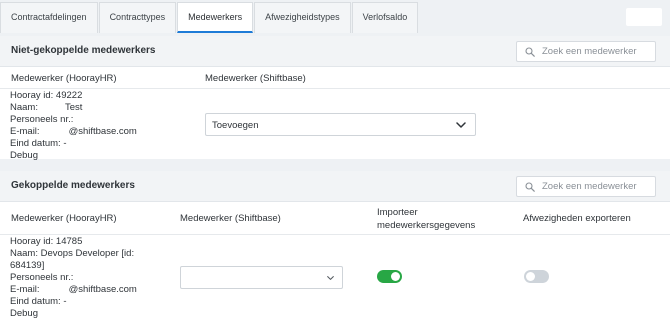 The height and width of the screenshot is (319, 670). Describe the element at coordinates (385, 17) in the screenshot. I see `tab-verlofsaldo: Verlofsaldo` at that location.